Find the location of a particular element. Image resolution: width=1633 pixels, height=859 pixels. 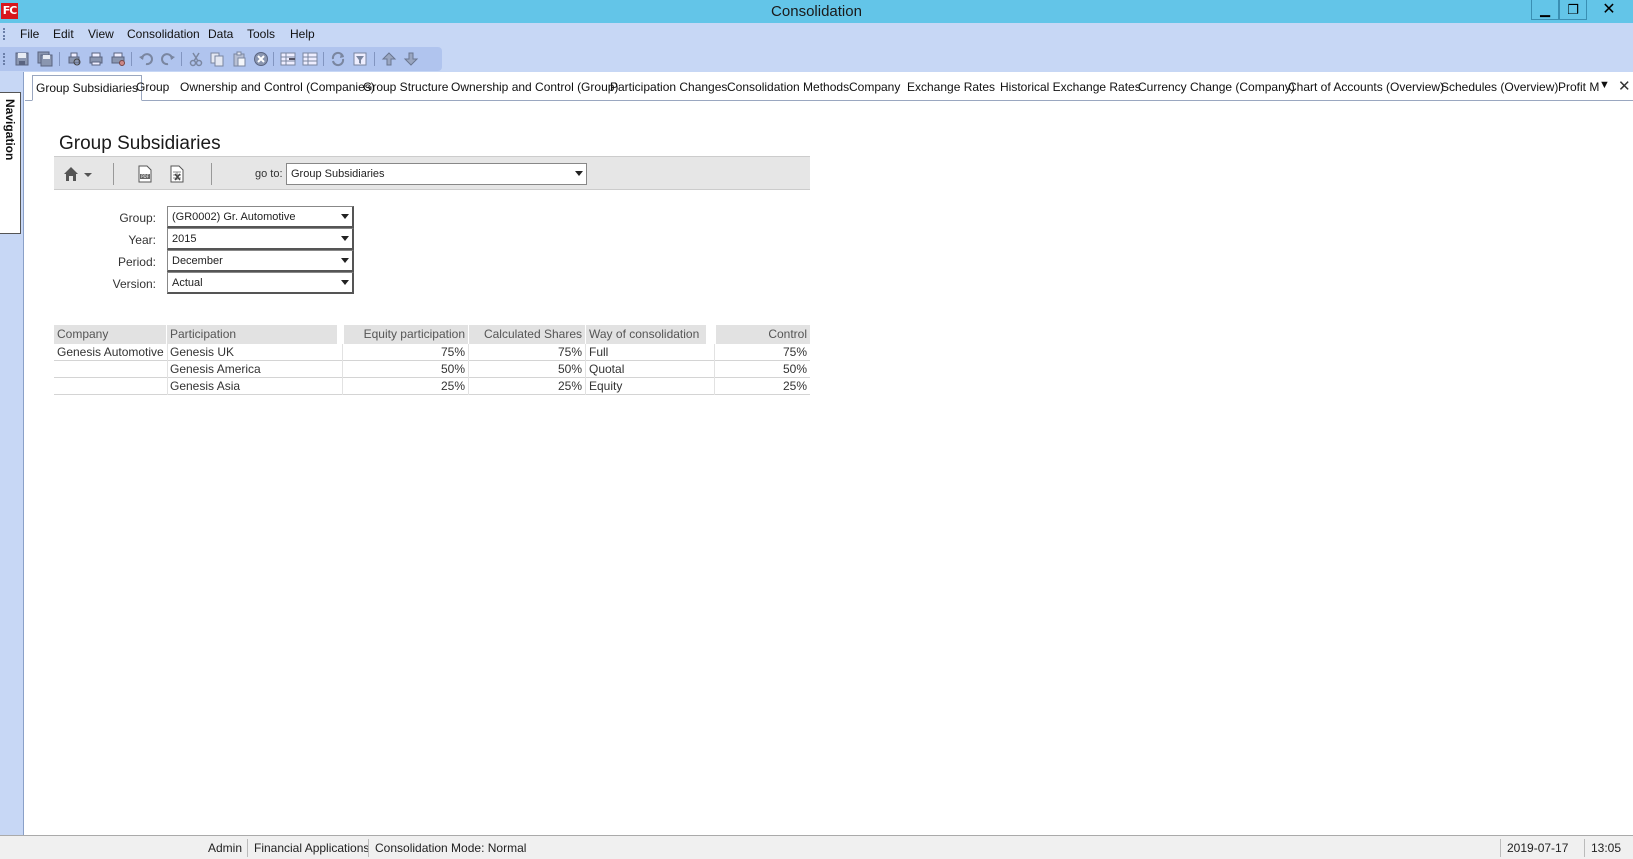

tab-overflow-icon: ▼ is located at coordinates (1604, 85).